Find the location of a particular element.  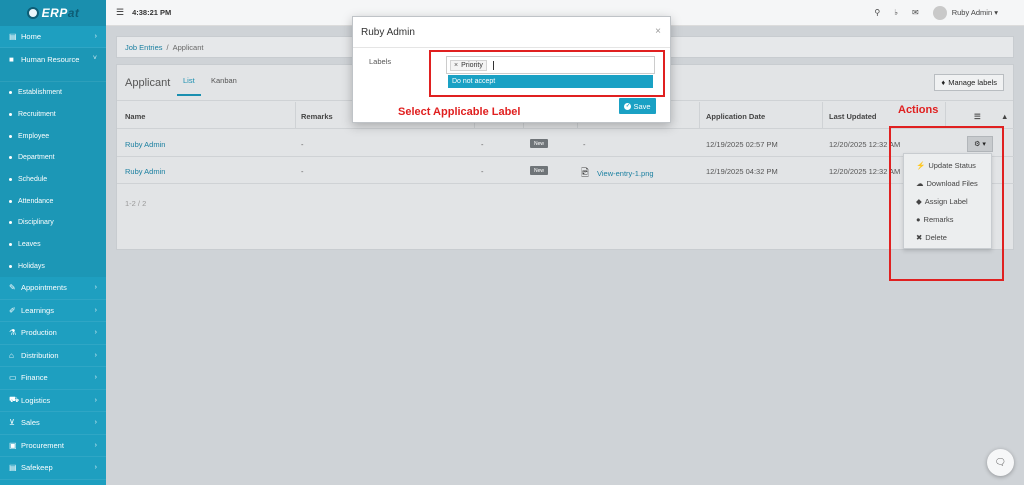

sidebar-item-label: Home is located at coordinates (31, 36).